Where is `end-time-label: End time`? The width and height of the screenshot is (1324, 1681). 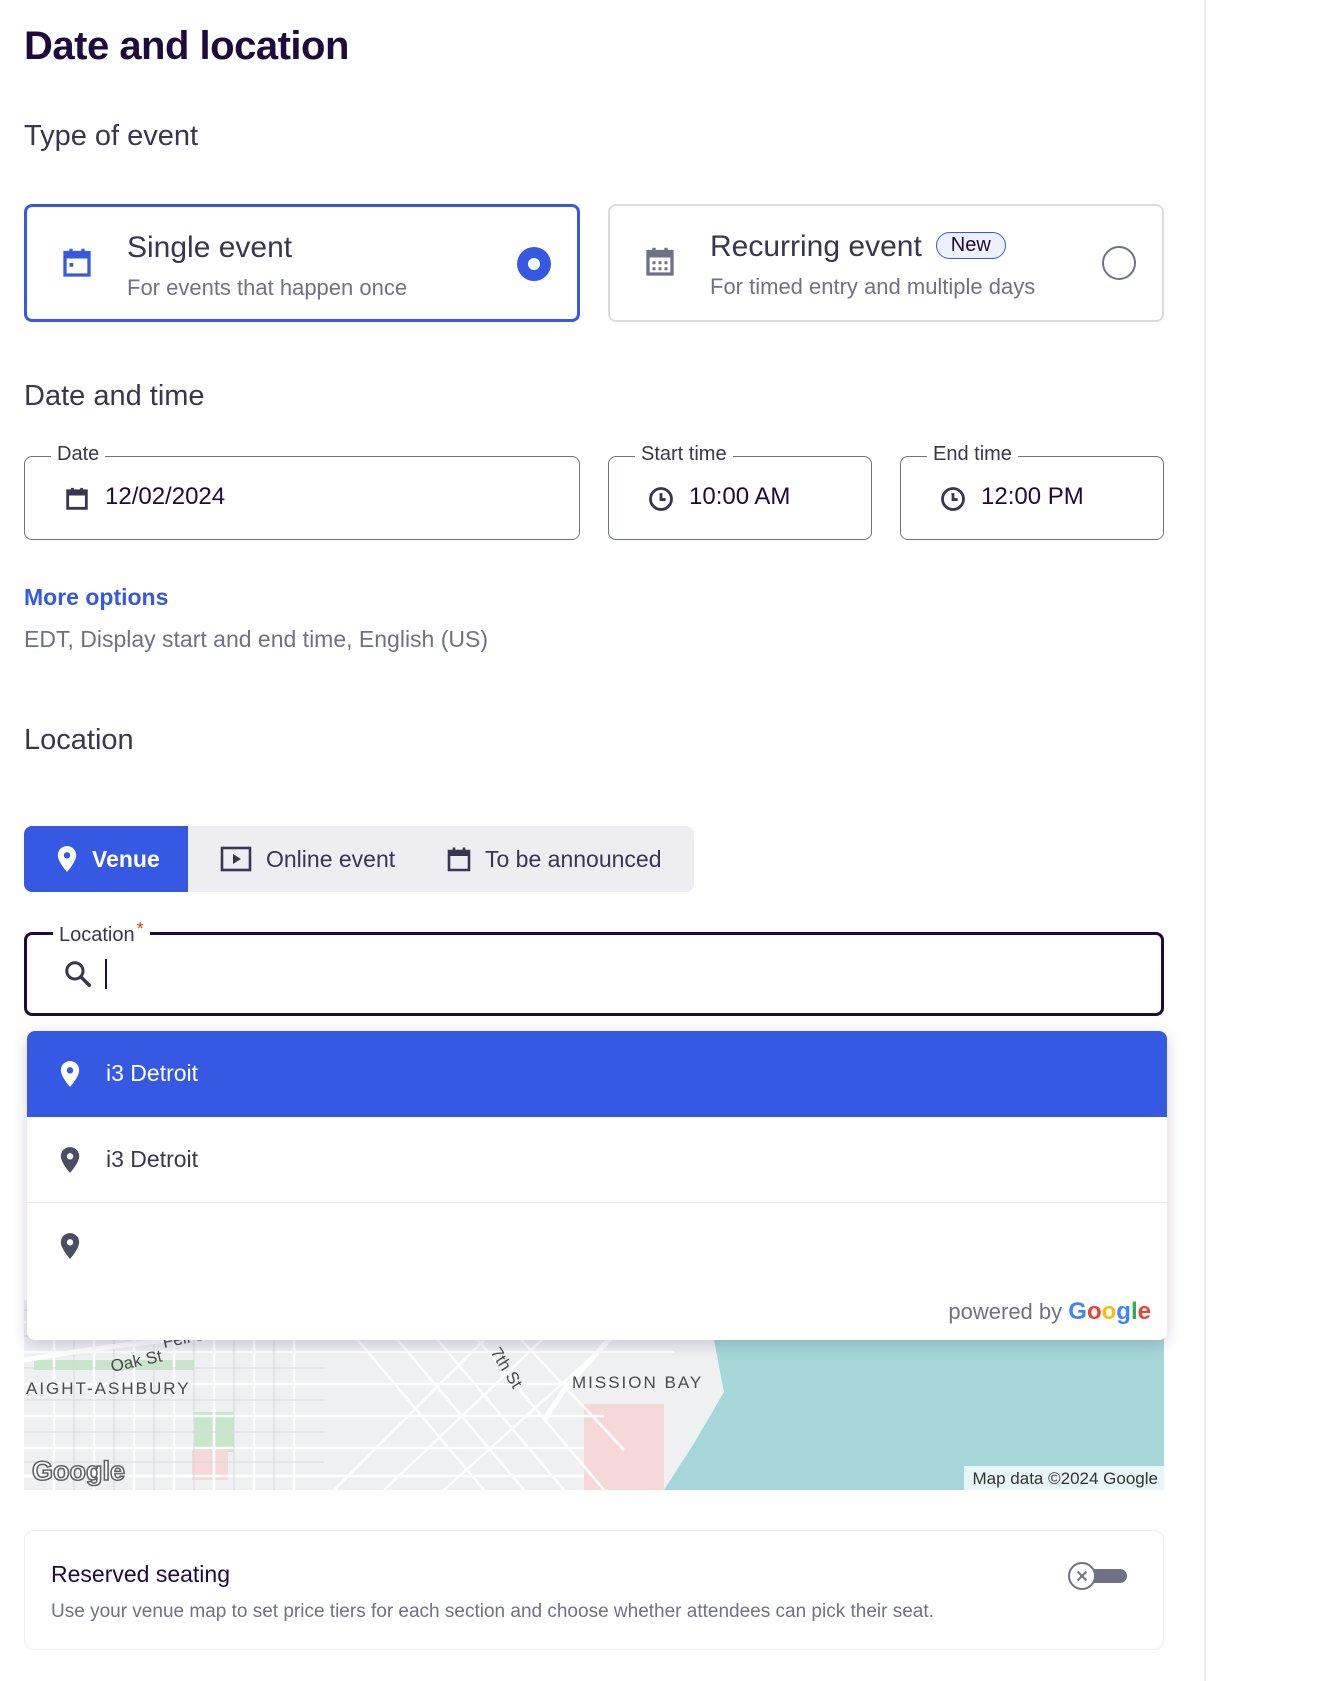 end-time-label: End time is located at coordinates (972, 454).